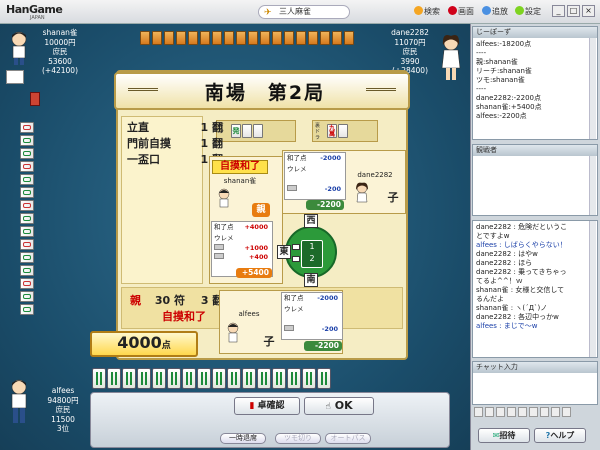 Image resolution: width=600 pixels, height=450 pixels. Describe the element at coordinates (242, 257) in the screenshot. I see `score-row: +400` at that location.